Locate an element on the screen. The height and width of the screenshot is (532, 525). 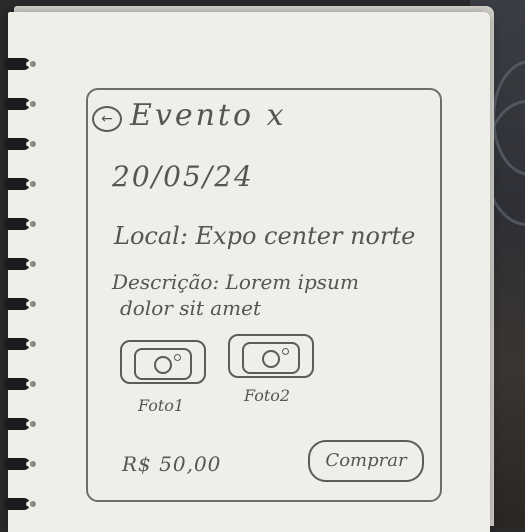
photo-1-label: Foto1 is located at coordinates (161, 405).